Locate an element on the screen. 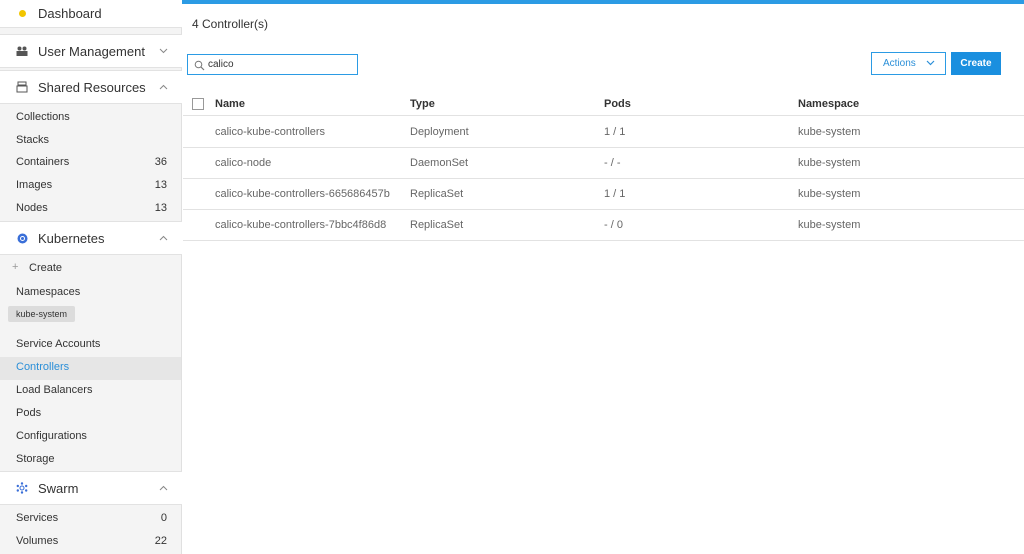 This screenshot has height=554, width=1024. sidebar-item-nodes: Nodes is located at coordinates (32, 208).